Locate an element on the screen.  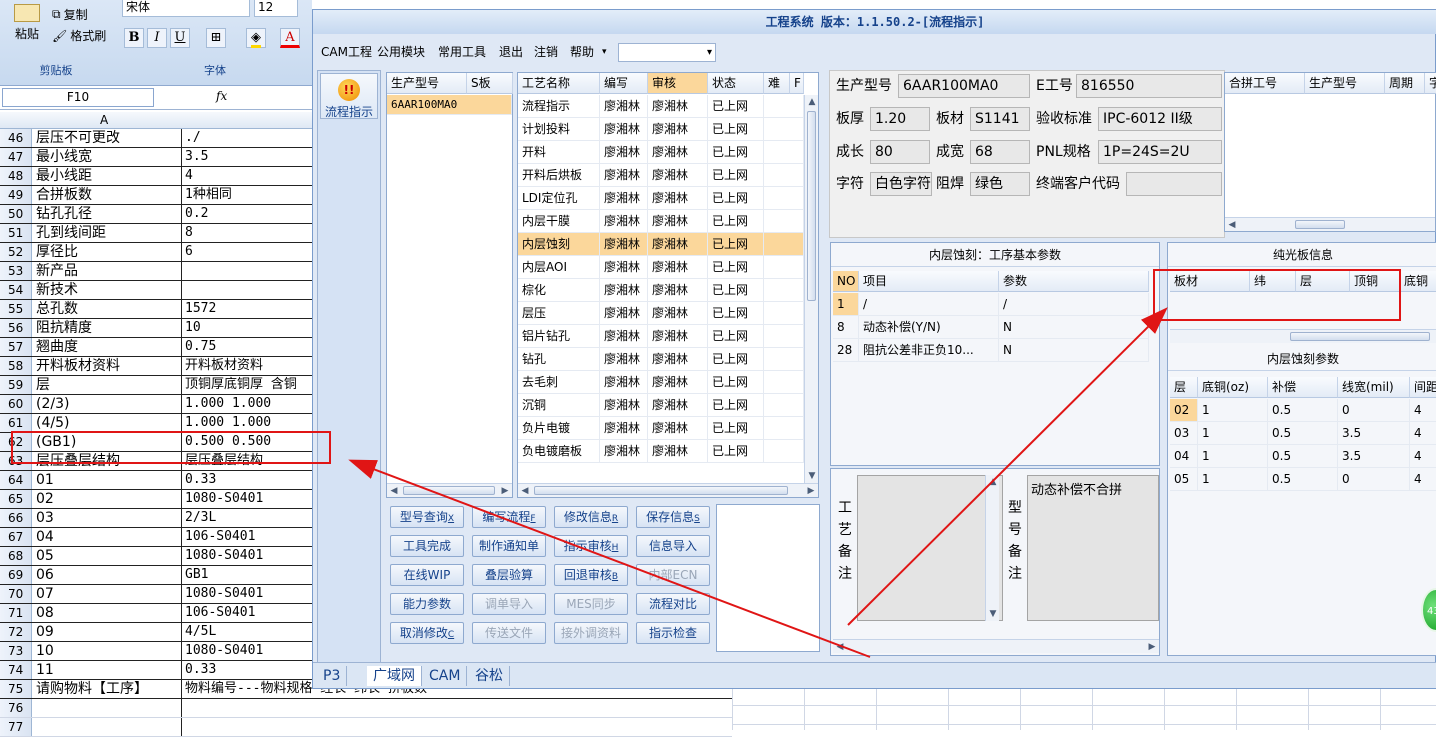
arrow-to-bare-board is located at coordinates (1007, 466).